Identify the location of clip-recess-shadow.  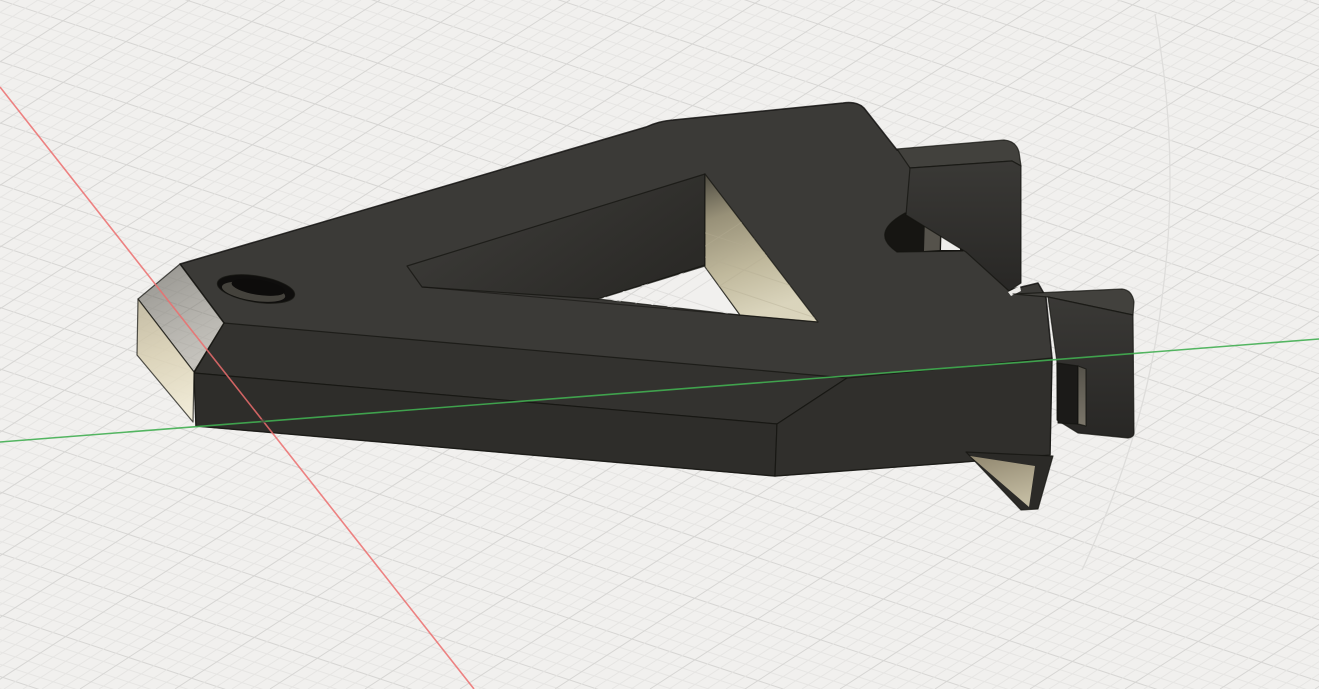
(1067, 393).